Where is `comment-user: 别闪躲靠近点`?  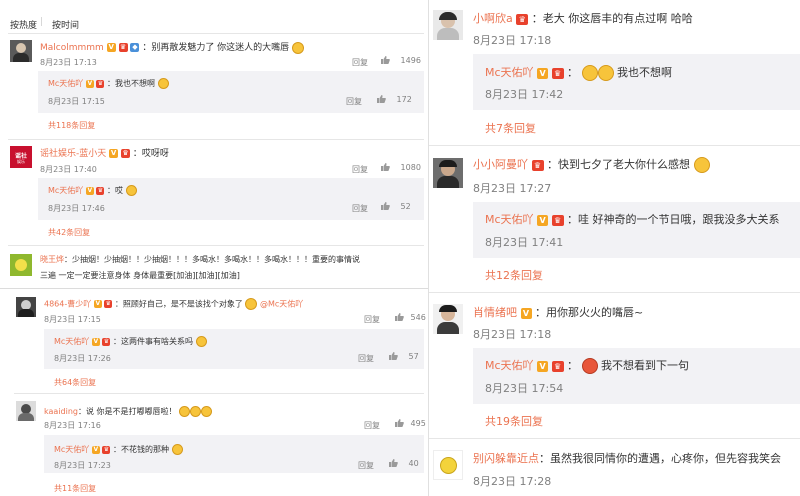 comment-user: 别闪躲靠近点 is located at coordinates (506, 458).